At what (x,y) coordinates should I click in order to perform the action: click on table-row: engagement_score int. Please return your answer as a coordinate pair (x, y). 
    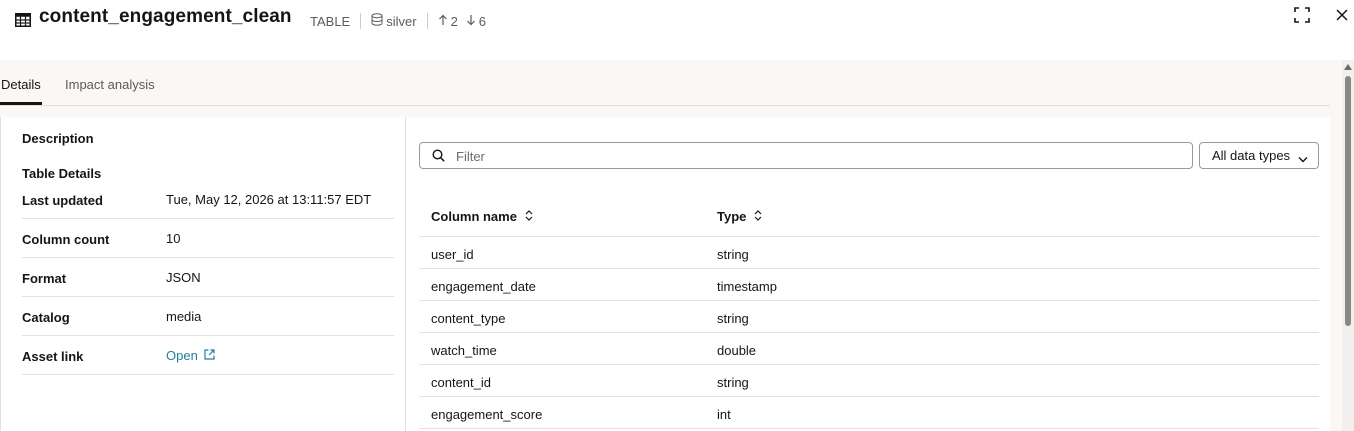
    Looking at the image, I should click on (869, 413).